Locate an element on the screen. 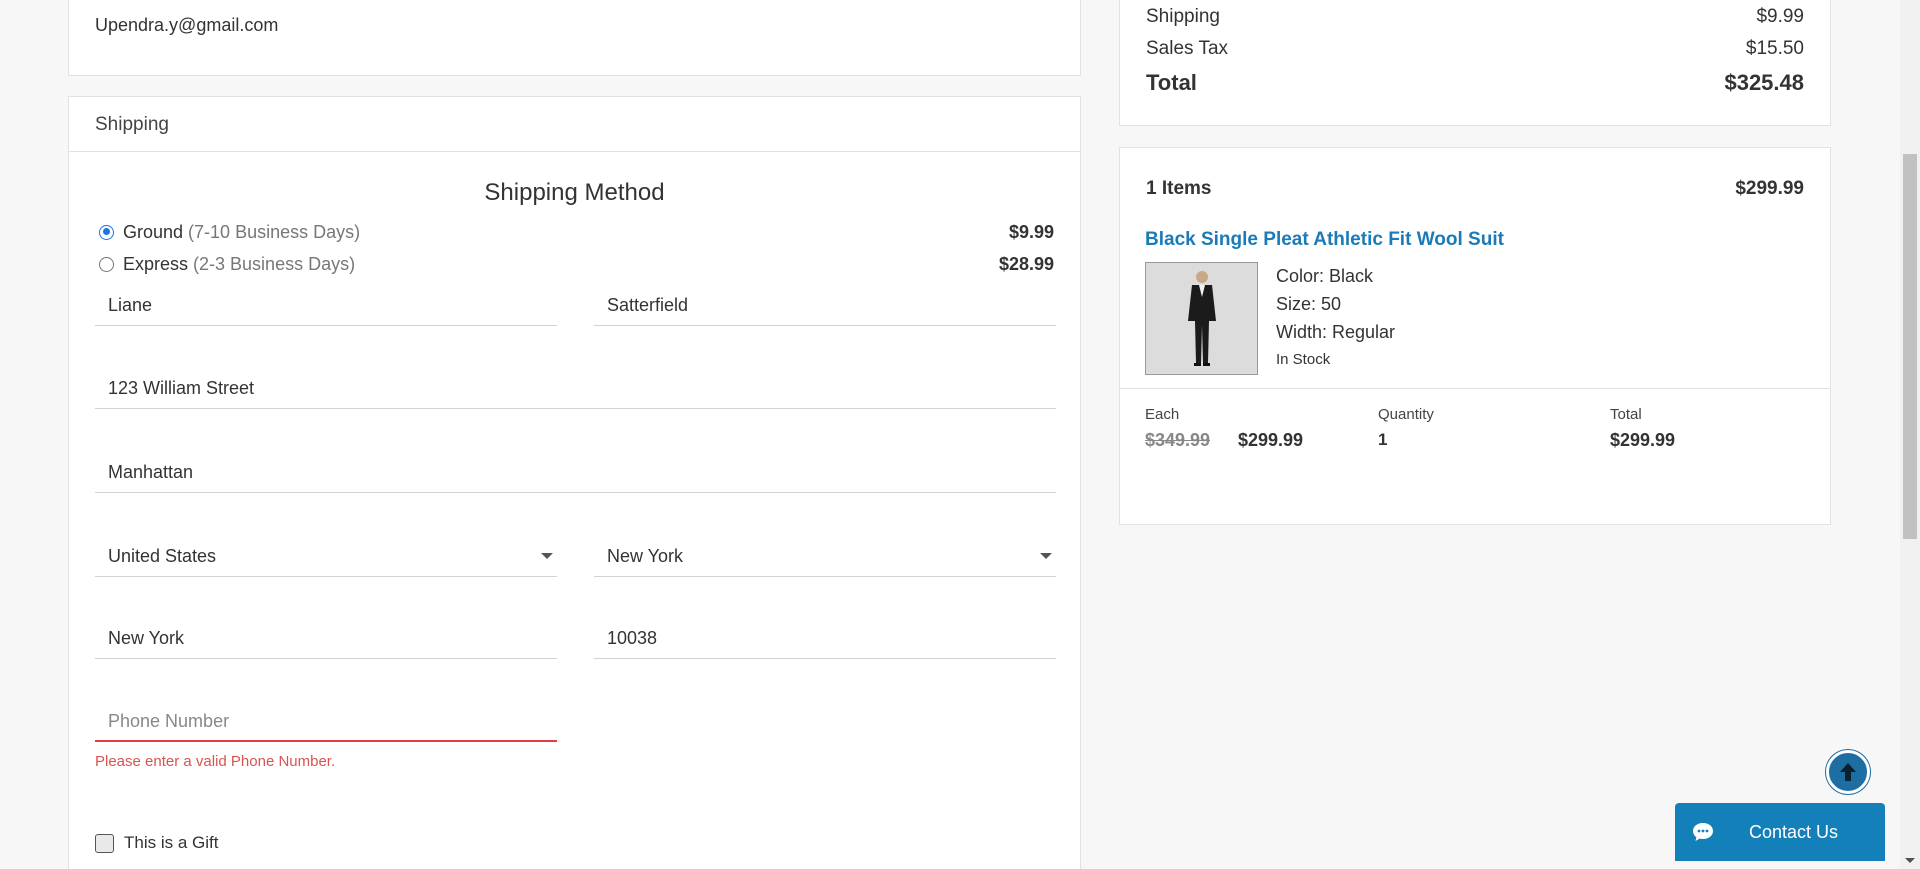 This screenshot has width=1920, height=869. original-price: $349.99 is located at coordinates (1177, 440).